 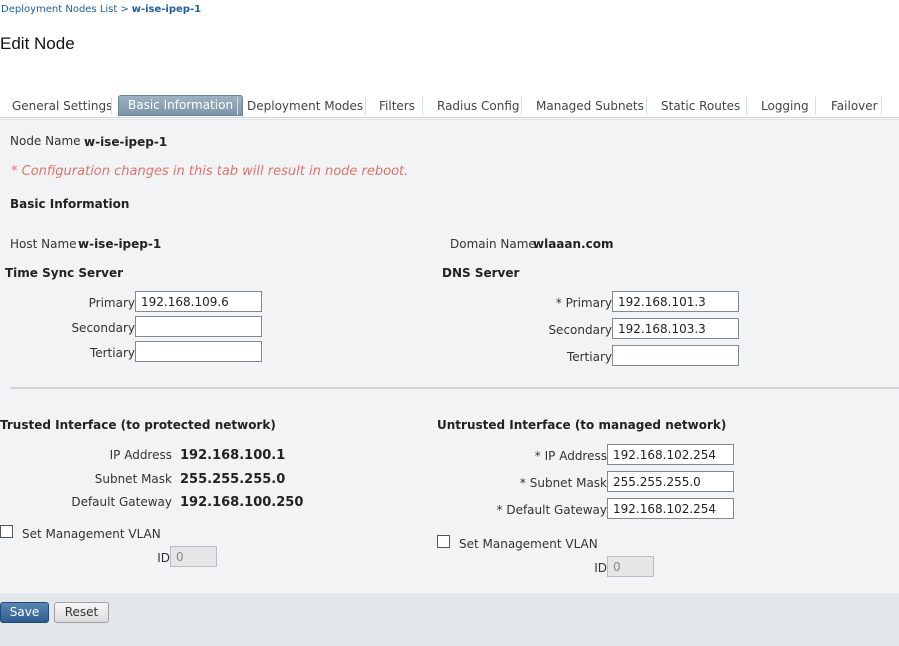 I want to click on trusted-vlan-checkbox, so click(x=6, y=531).